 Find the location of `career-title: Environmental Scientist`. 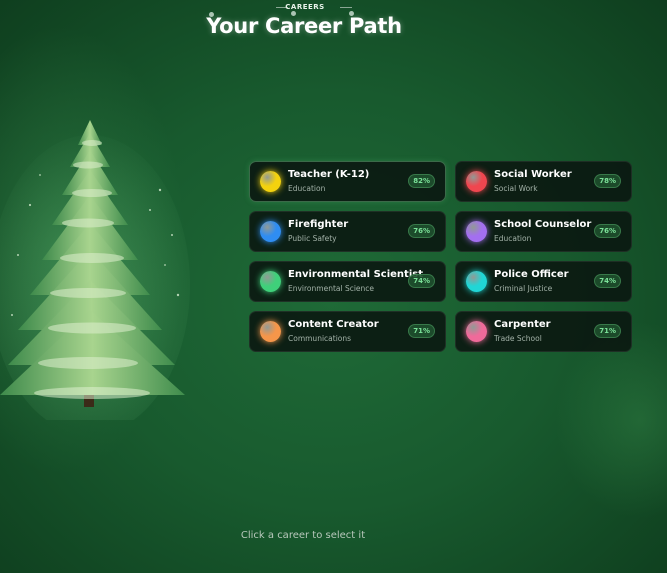

career-title: Environmental Scientist is located at coordinates (355, 274).